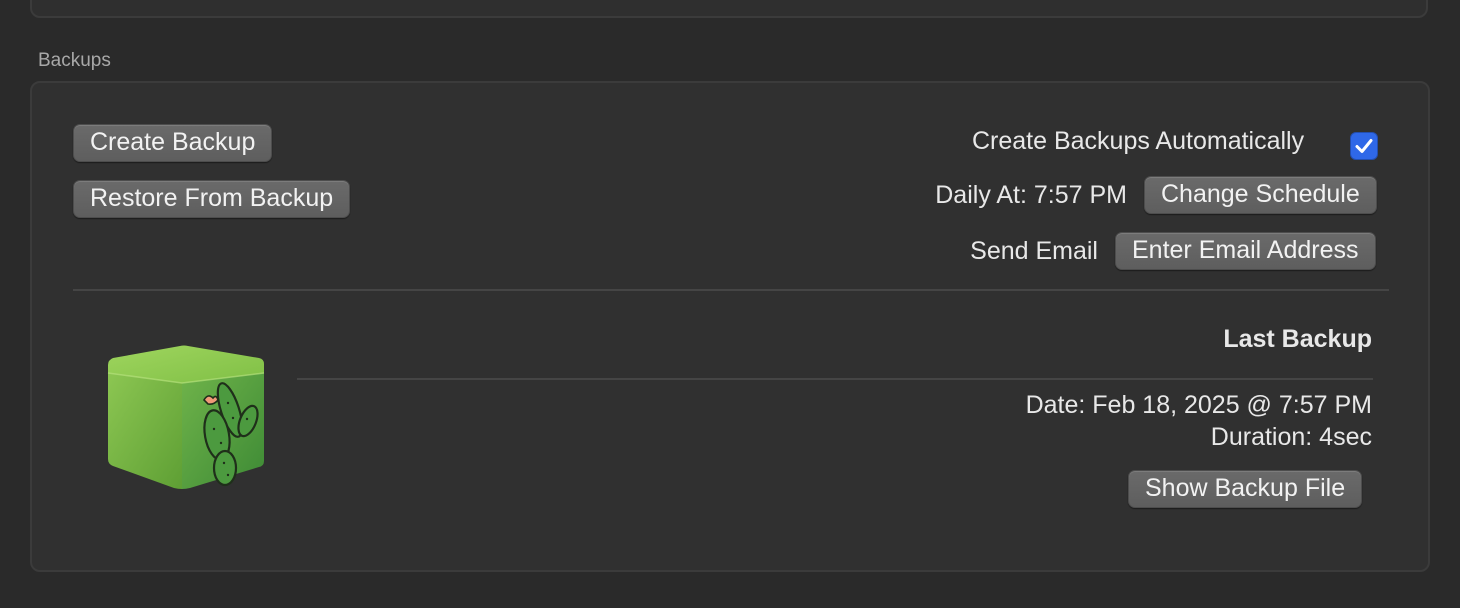  I want to click on create-backup-button: Create Backup, so click(173, 143).